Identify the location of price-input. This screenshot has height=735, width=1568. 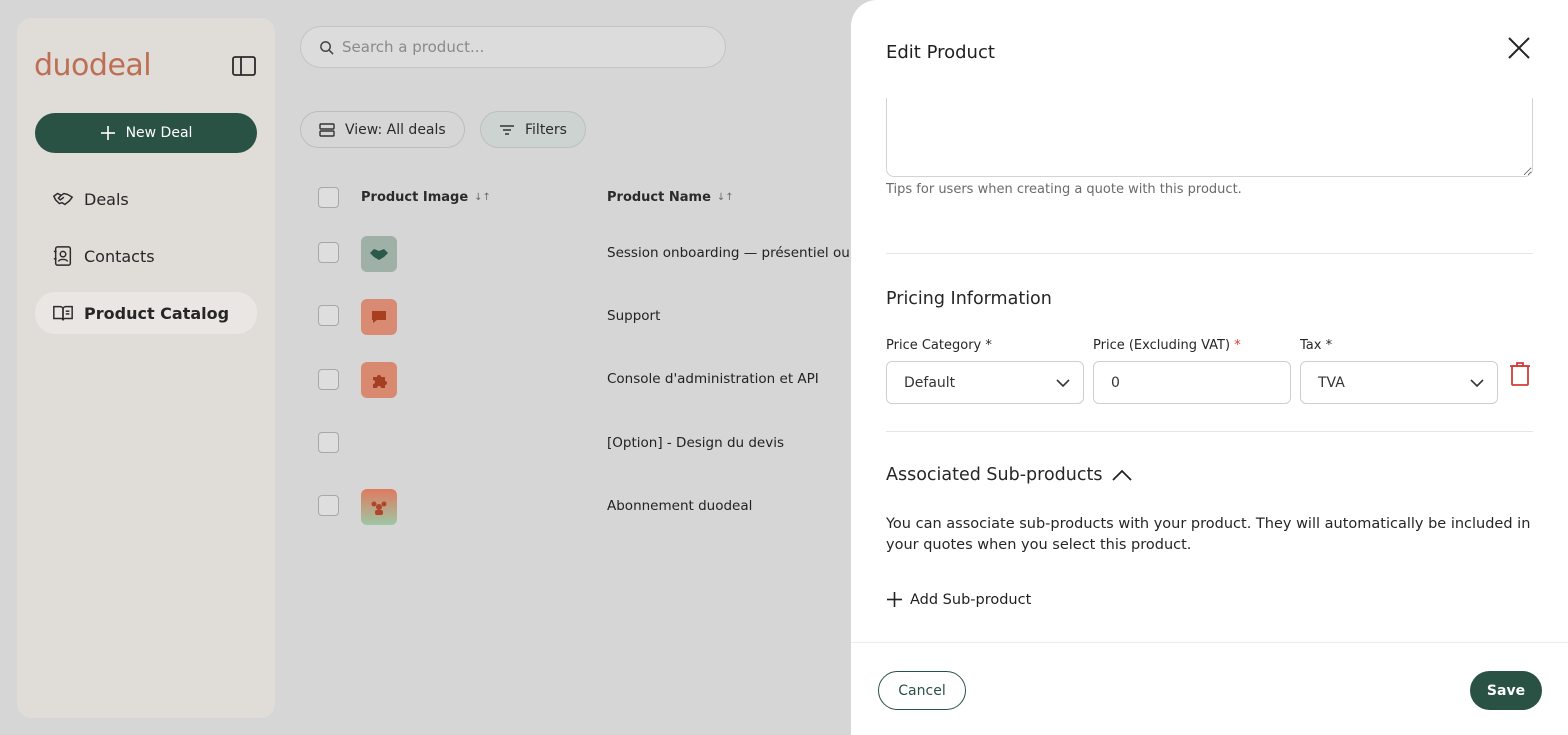
(1192, 382).